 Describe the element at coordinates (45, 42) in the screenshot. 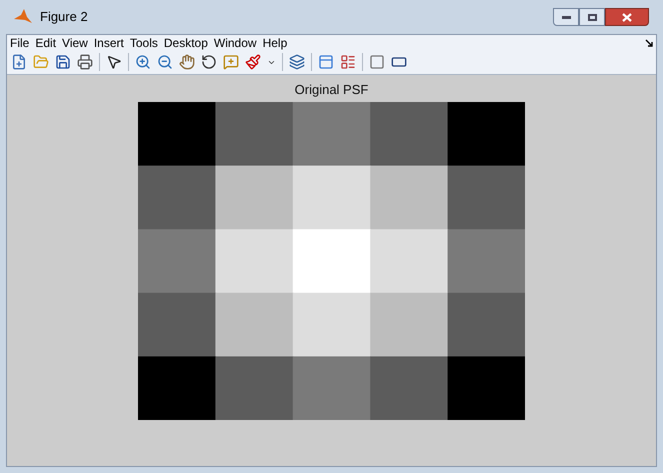

I see `menu-item: Edit` at that location.